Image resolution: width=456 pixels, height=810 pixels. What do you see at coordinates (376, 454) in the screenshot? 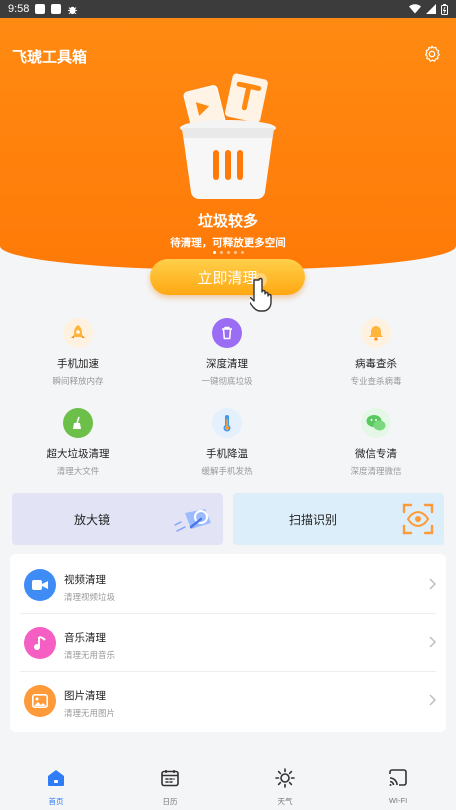
I see `feature-name: 微信专清` at bounding box center [376, 454].